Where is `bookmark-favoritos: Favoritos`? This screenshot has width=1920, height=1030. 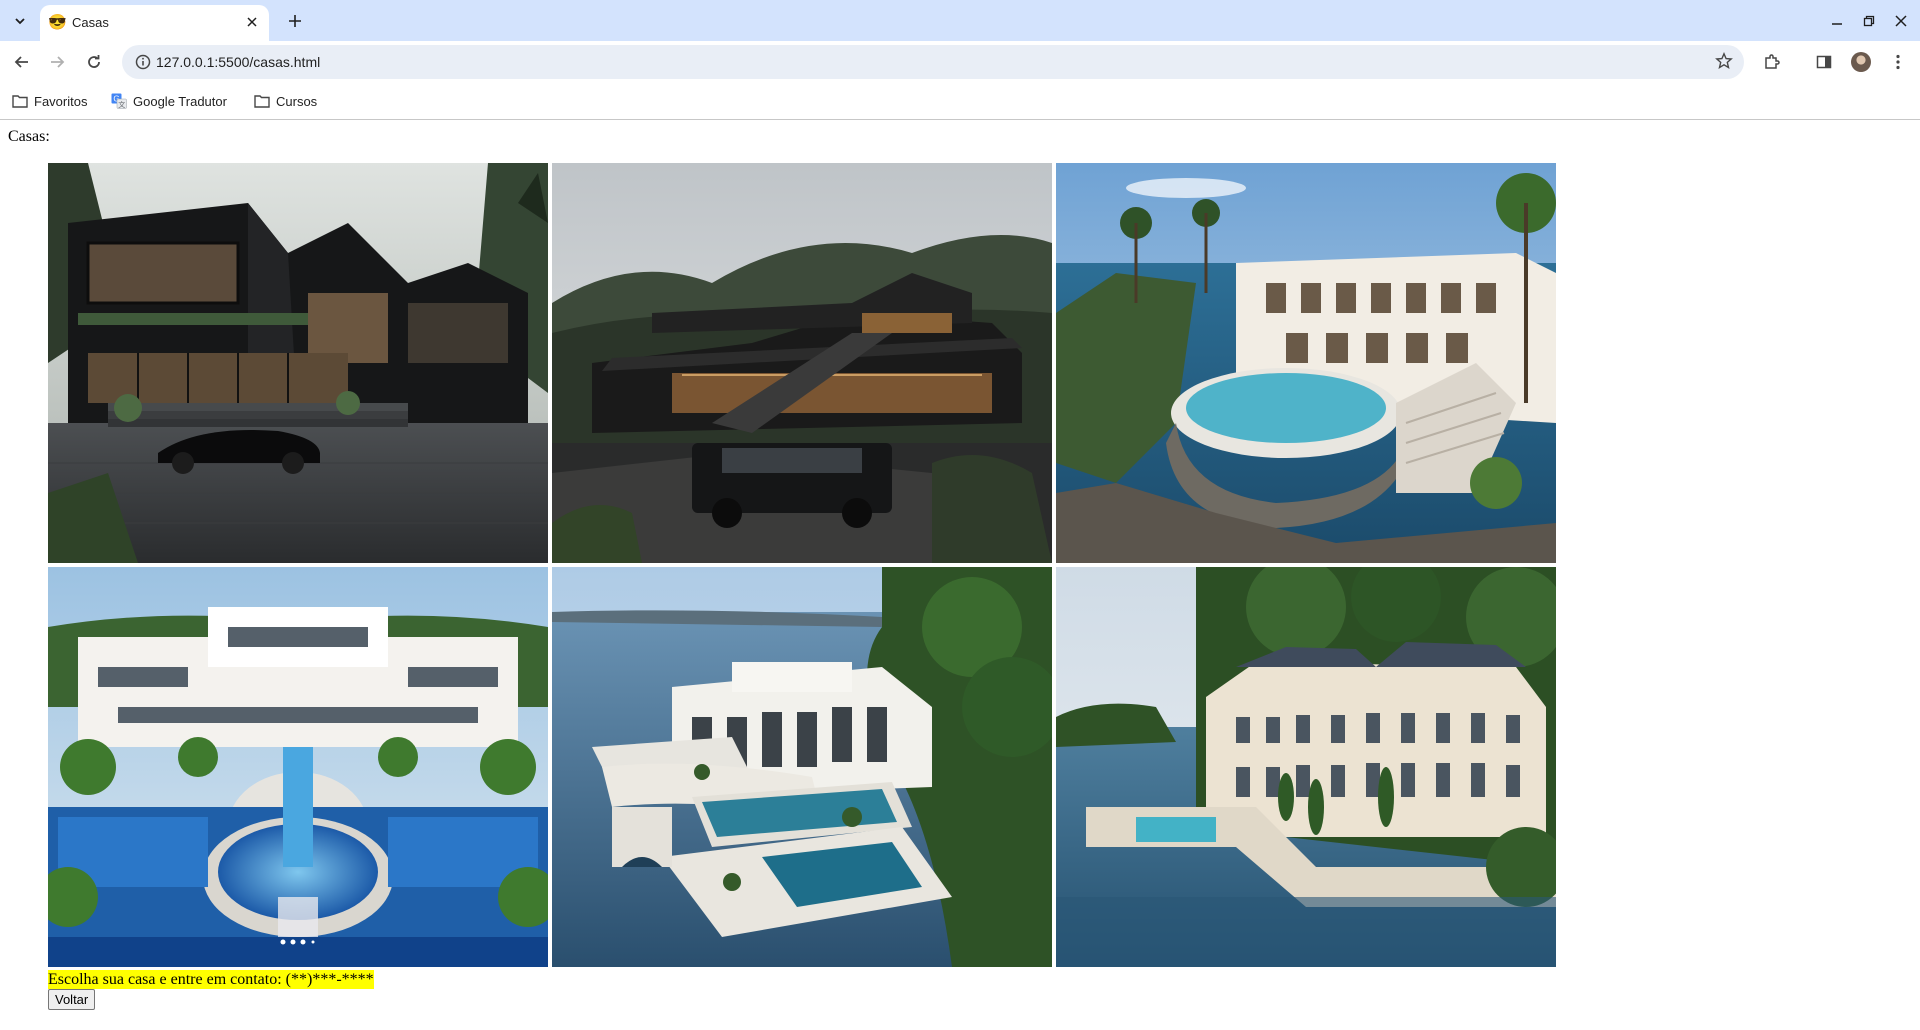 bookmark-favoritos: Favoritos is located at coordinates (49, 101).